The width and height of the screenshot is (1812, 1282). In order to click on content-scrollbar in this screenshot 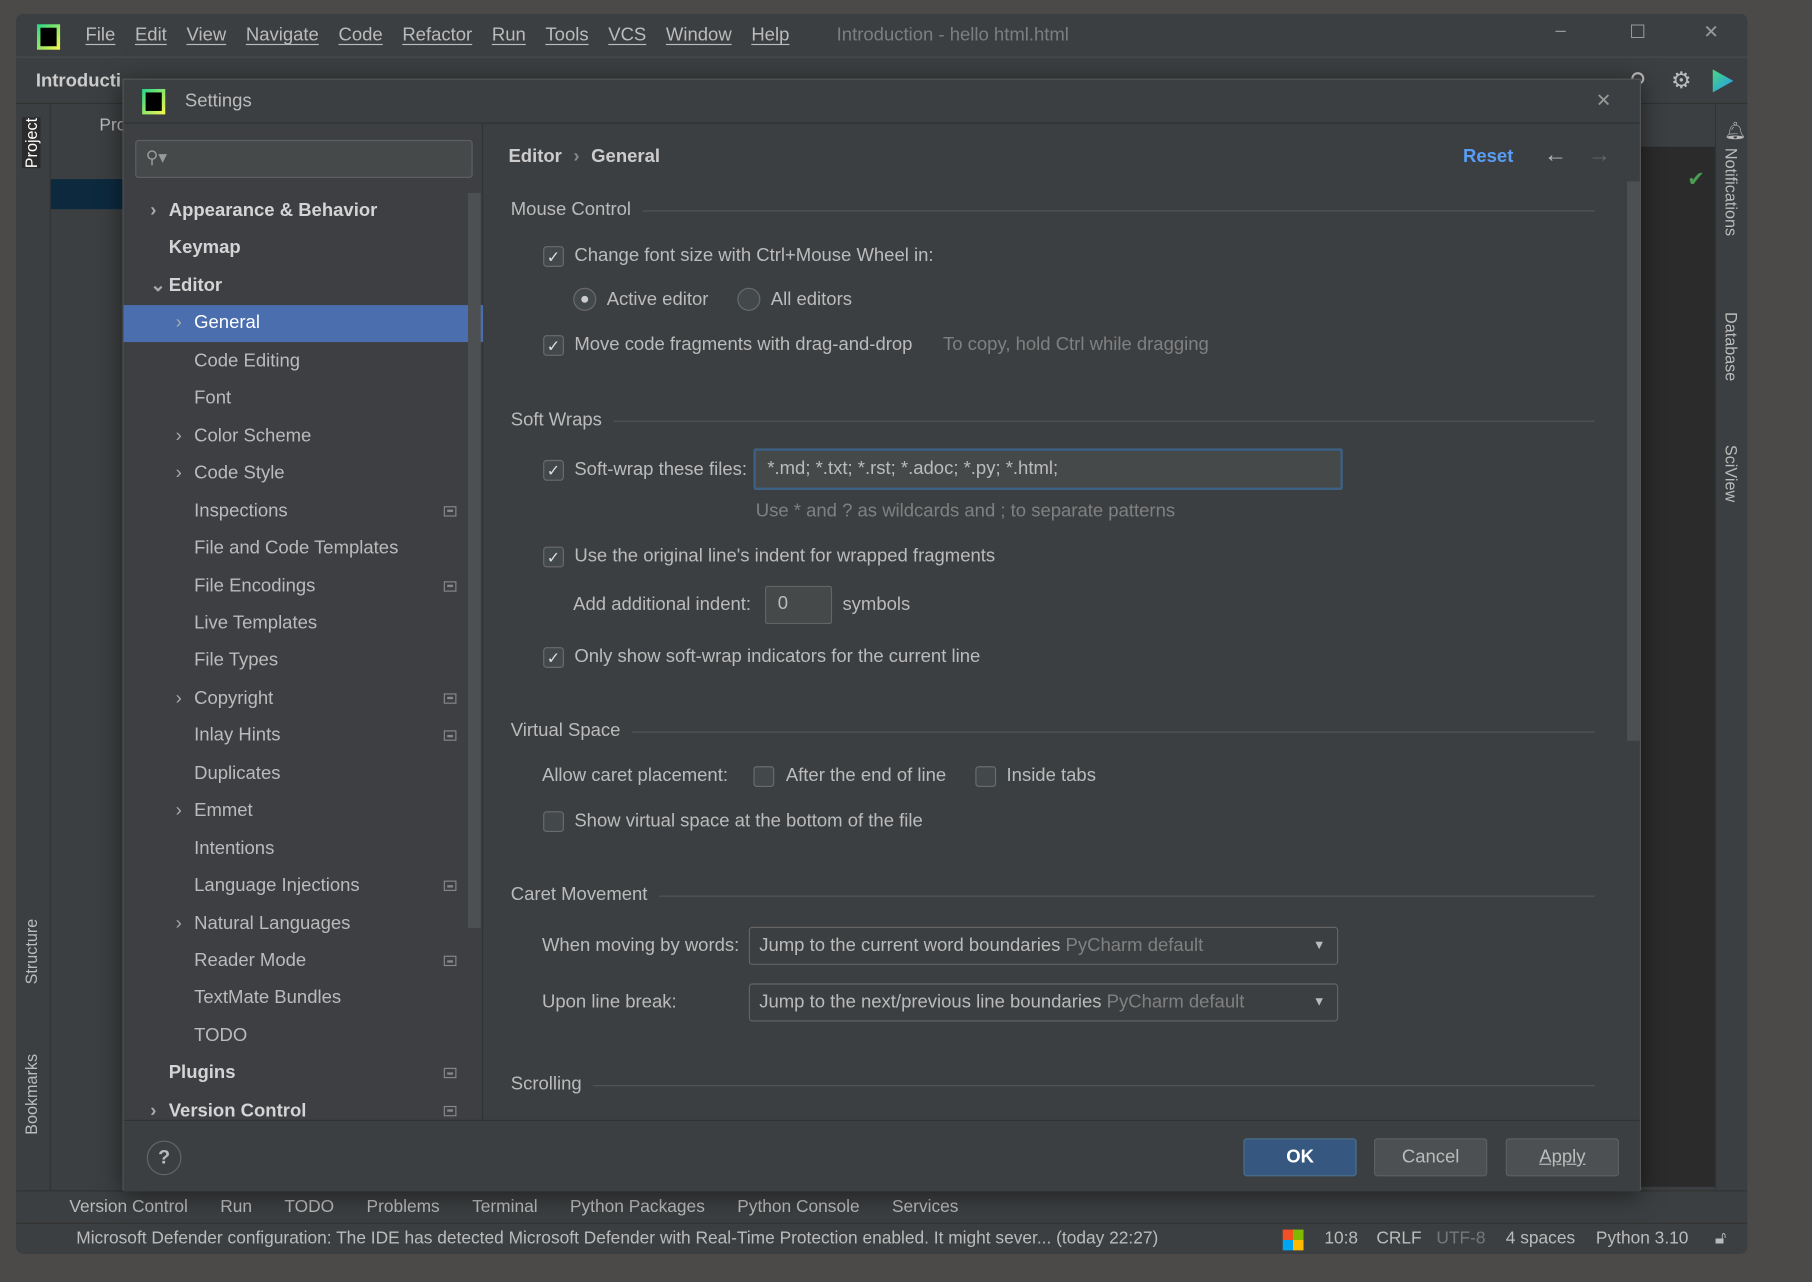, I will do `click(1633, 461)`.